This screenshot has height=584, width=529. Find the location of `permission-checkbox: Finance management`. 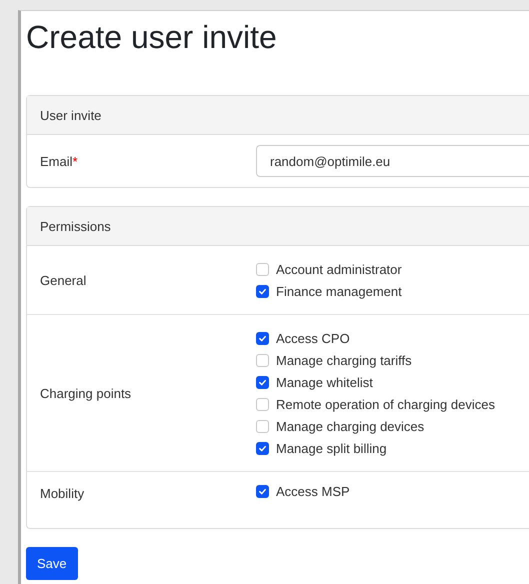

permission-checkbox: Finance management is located at coordinates (329, 291).